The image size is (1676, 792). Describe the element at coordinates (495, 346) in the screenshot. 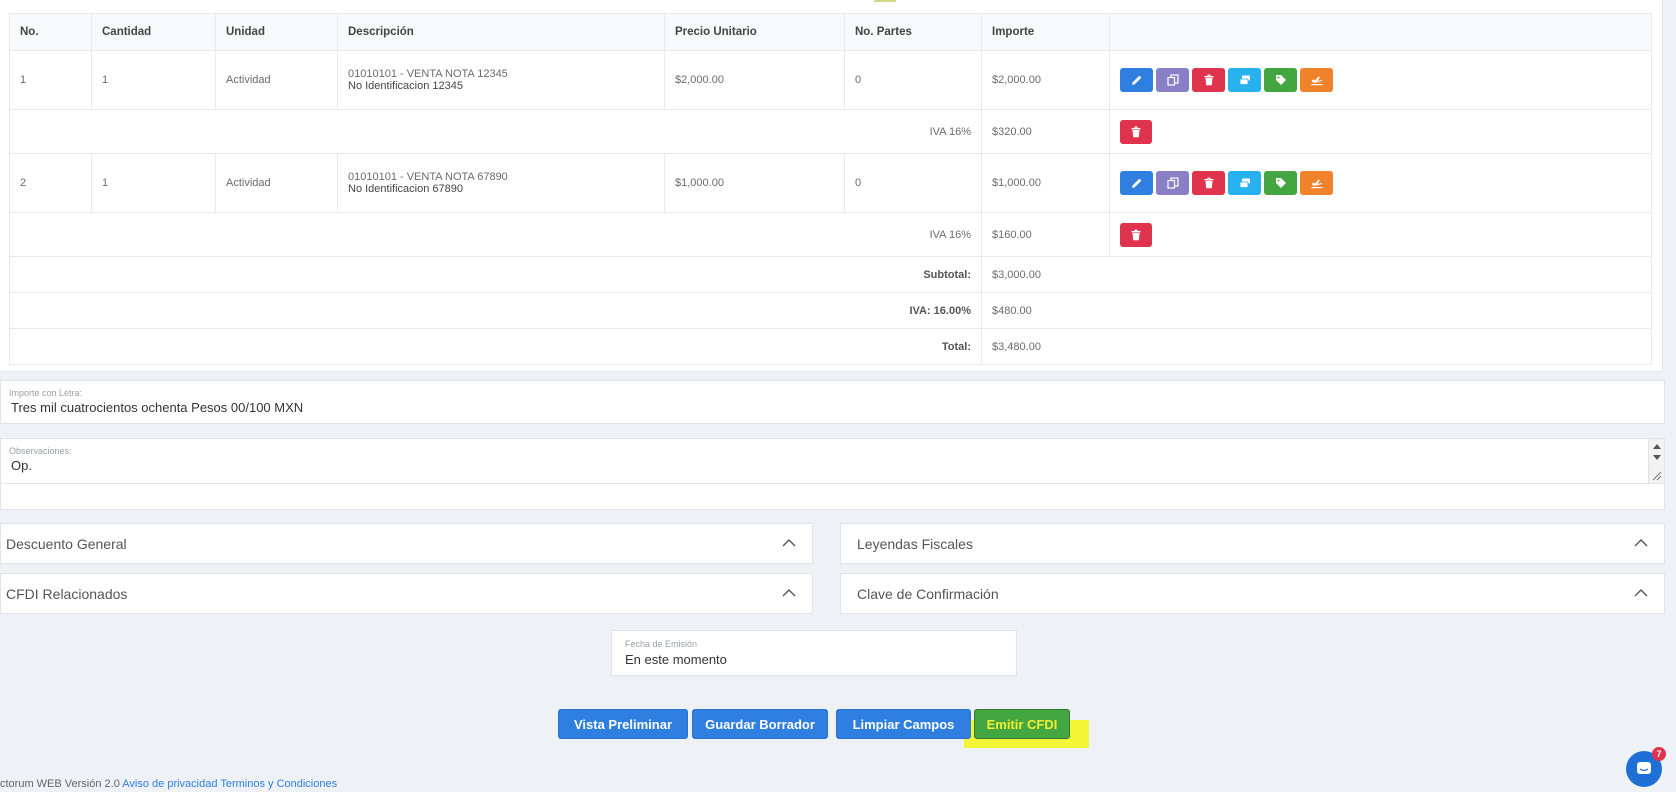

I see `total-label: Total:` at that location.